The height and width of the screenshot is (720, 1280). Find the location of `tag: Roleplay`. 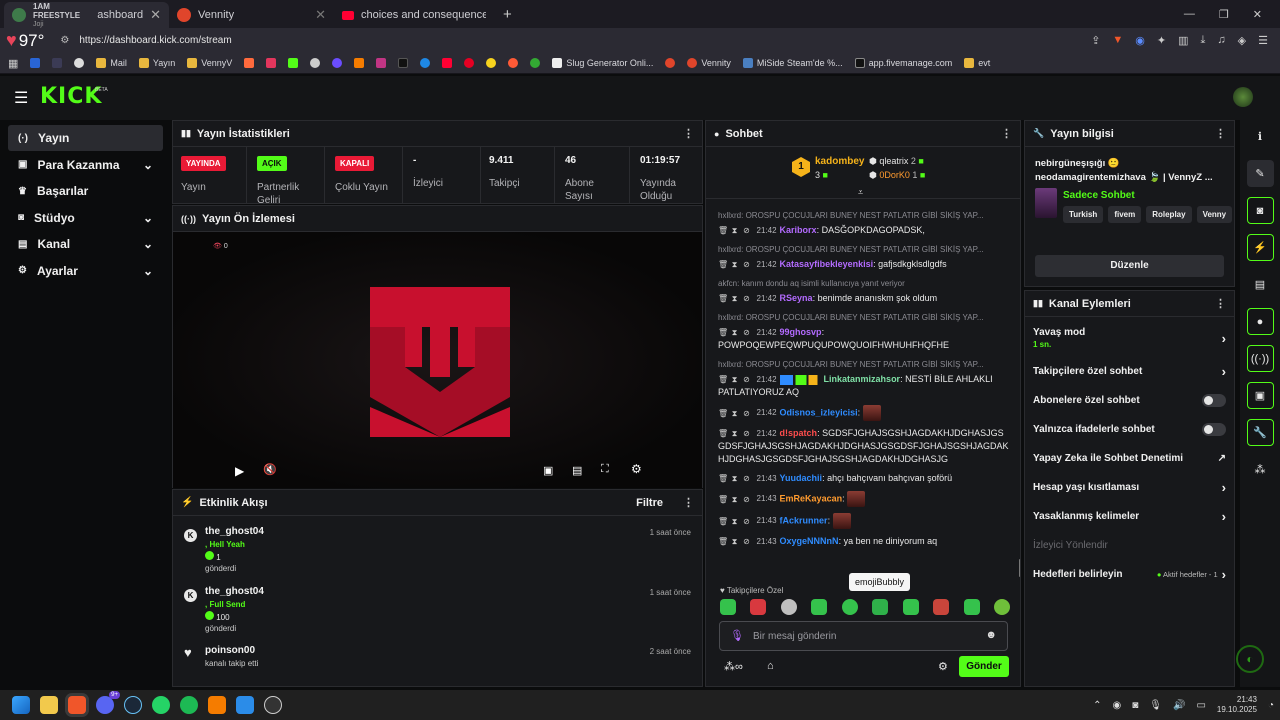

tag: Roleplay is located at coordinates (1169, 214).